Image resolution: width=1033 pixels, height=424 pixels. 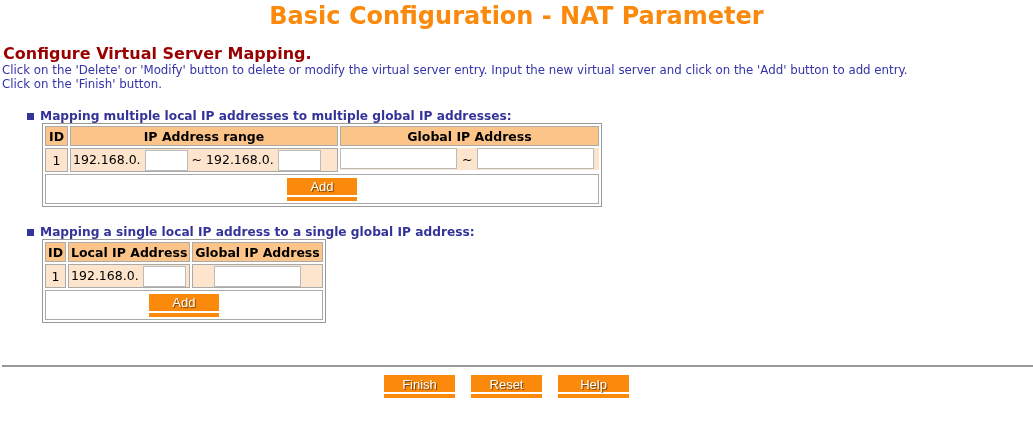 What do you see at coordinates (419, 386) in the screenshot?
I see `form-button: Finish` at bounding box center [419, 386].